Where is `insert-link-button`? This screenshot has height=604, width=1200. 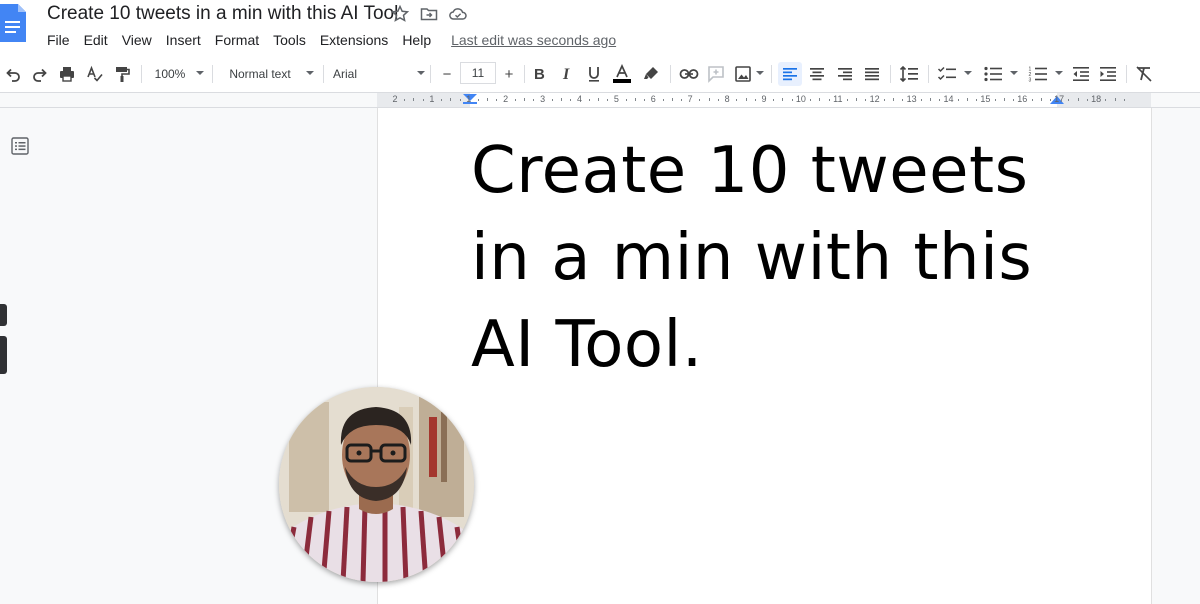 insert-link-button is located at coordinates (689, 74).